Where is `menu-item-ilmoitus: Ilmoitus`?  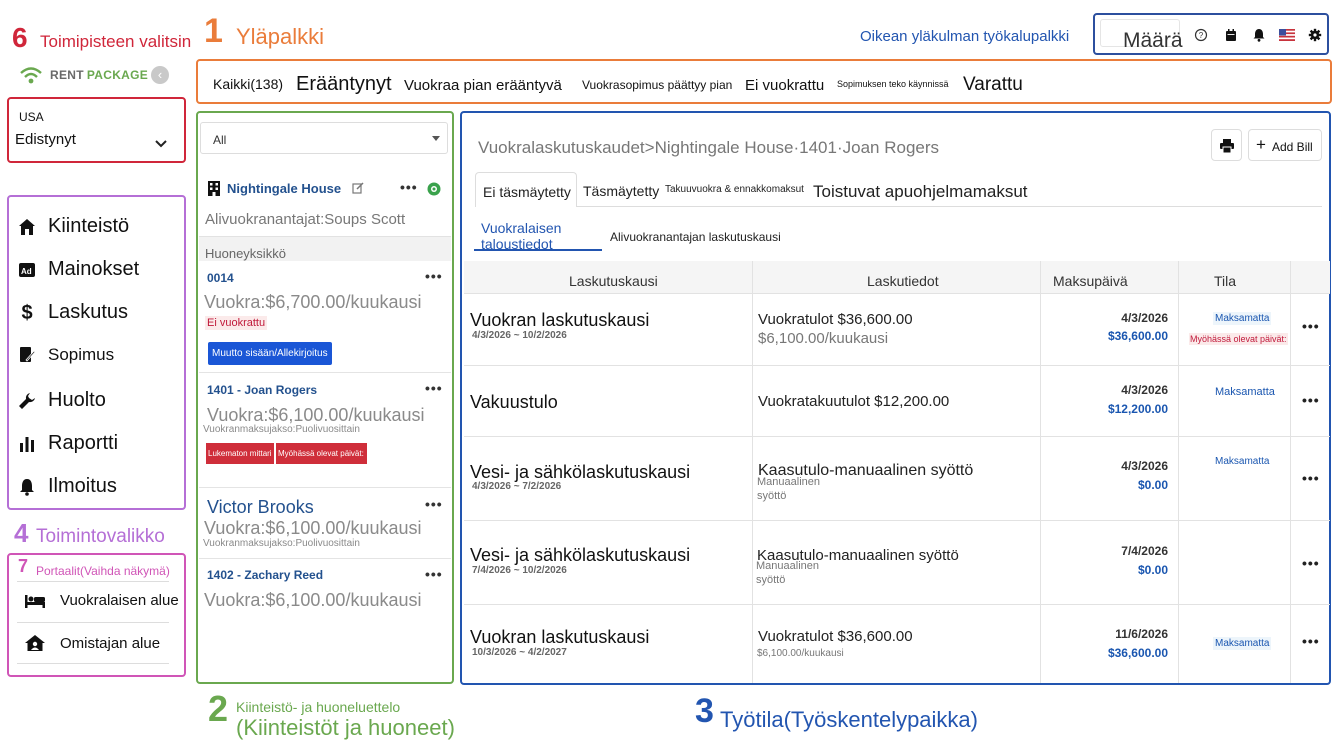
menu-item-ilmoitus: Ilmoitus is located at coordinates (67, 486).